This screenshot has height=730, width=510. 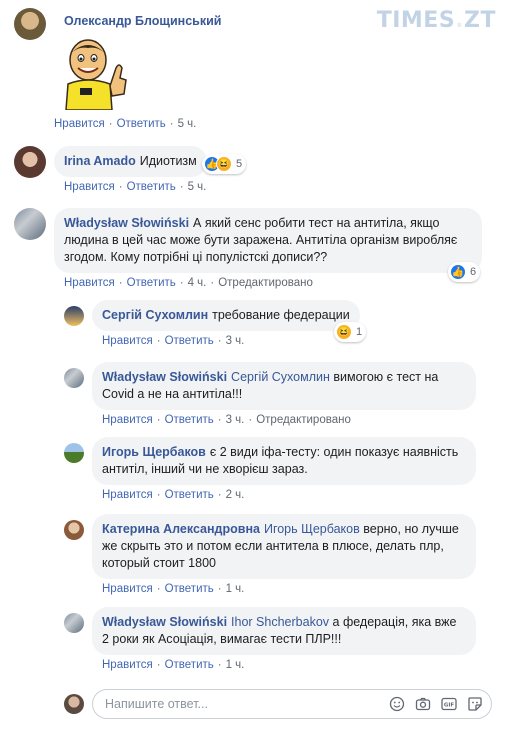 I want to click on comment-author: Irina Amado, so click(x=100, y=161).